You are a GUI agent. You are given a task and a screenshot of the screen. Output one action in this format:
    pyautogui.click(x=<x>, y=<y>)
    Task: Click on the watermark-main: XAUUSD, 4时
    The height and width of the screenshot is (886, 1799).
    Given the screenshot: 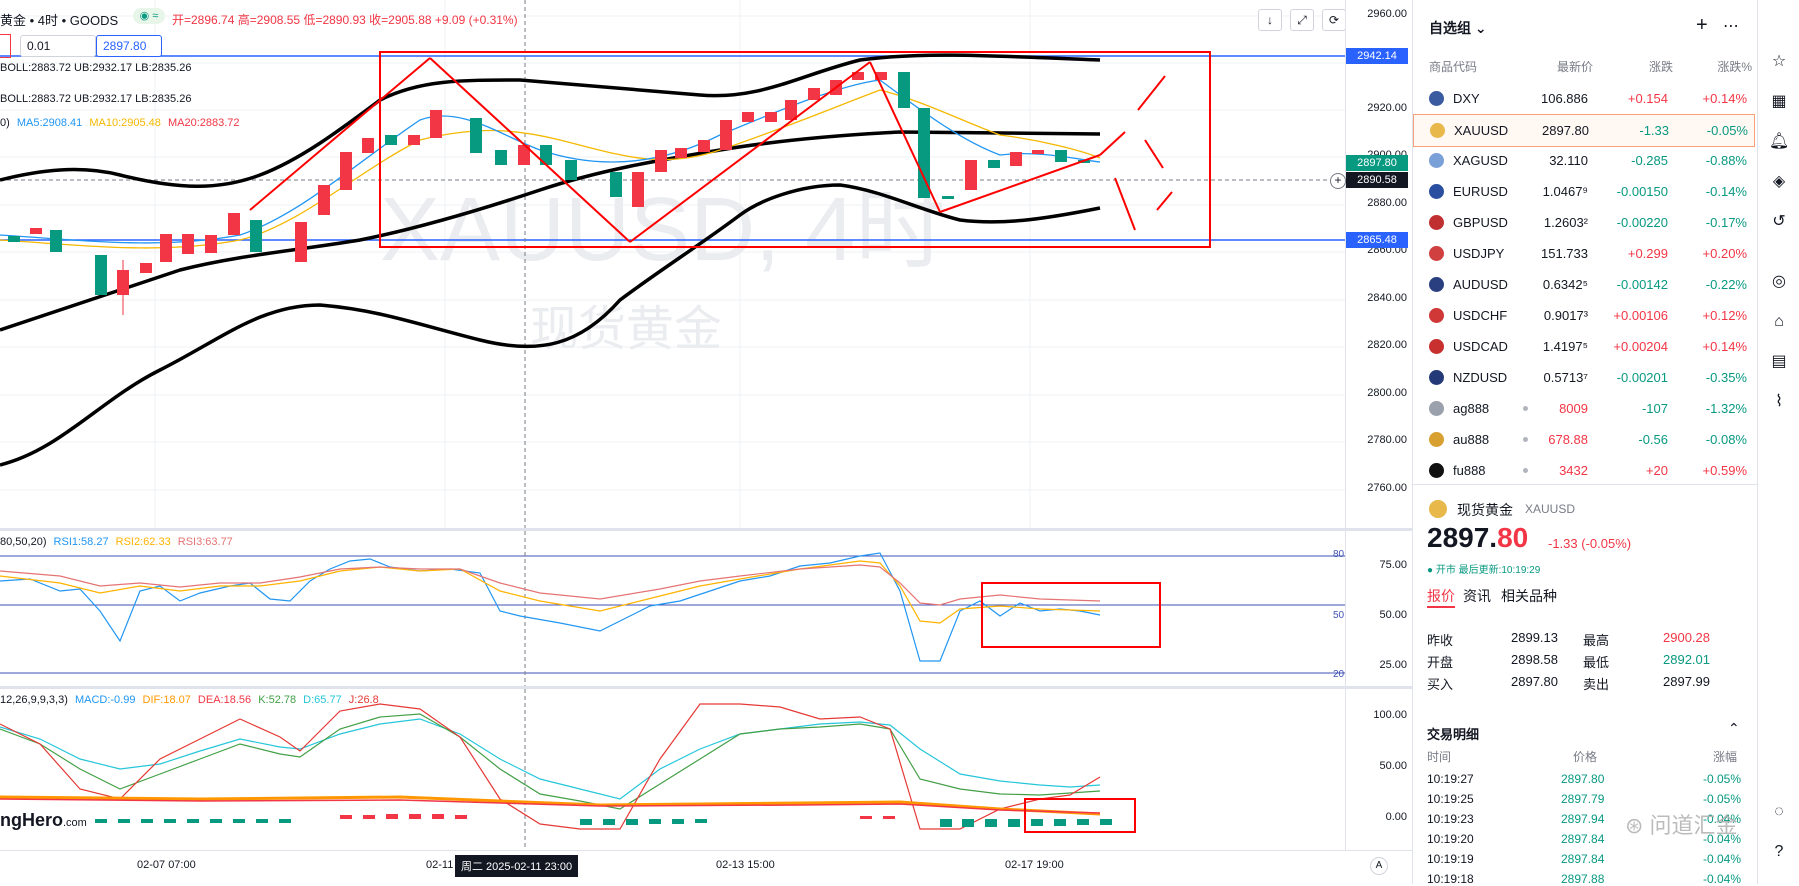 What is the action you would take?
    pyautogui.click(x=662, y=230)
    